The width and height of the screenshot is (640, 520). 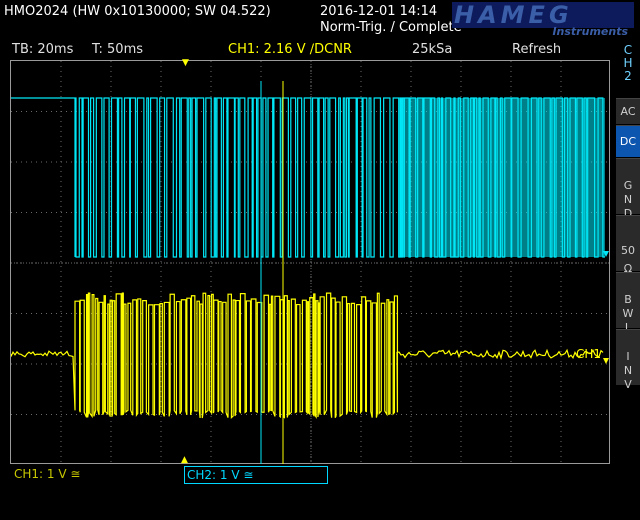 What do you see at coordinates (606, 361) in the screenshot?
I see `ch1-right-marker` at bounding box center [606, 361].